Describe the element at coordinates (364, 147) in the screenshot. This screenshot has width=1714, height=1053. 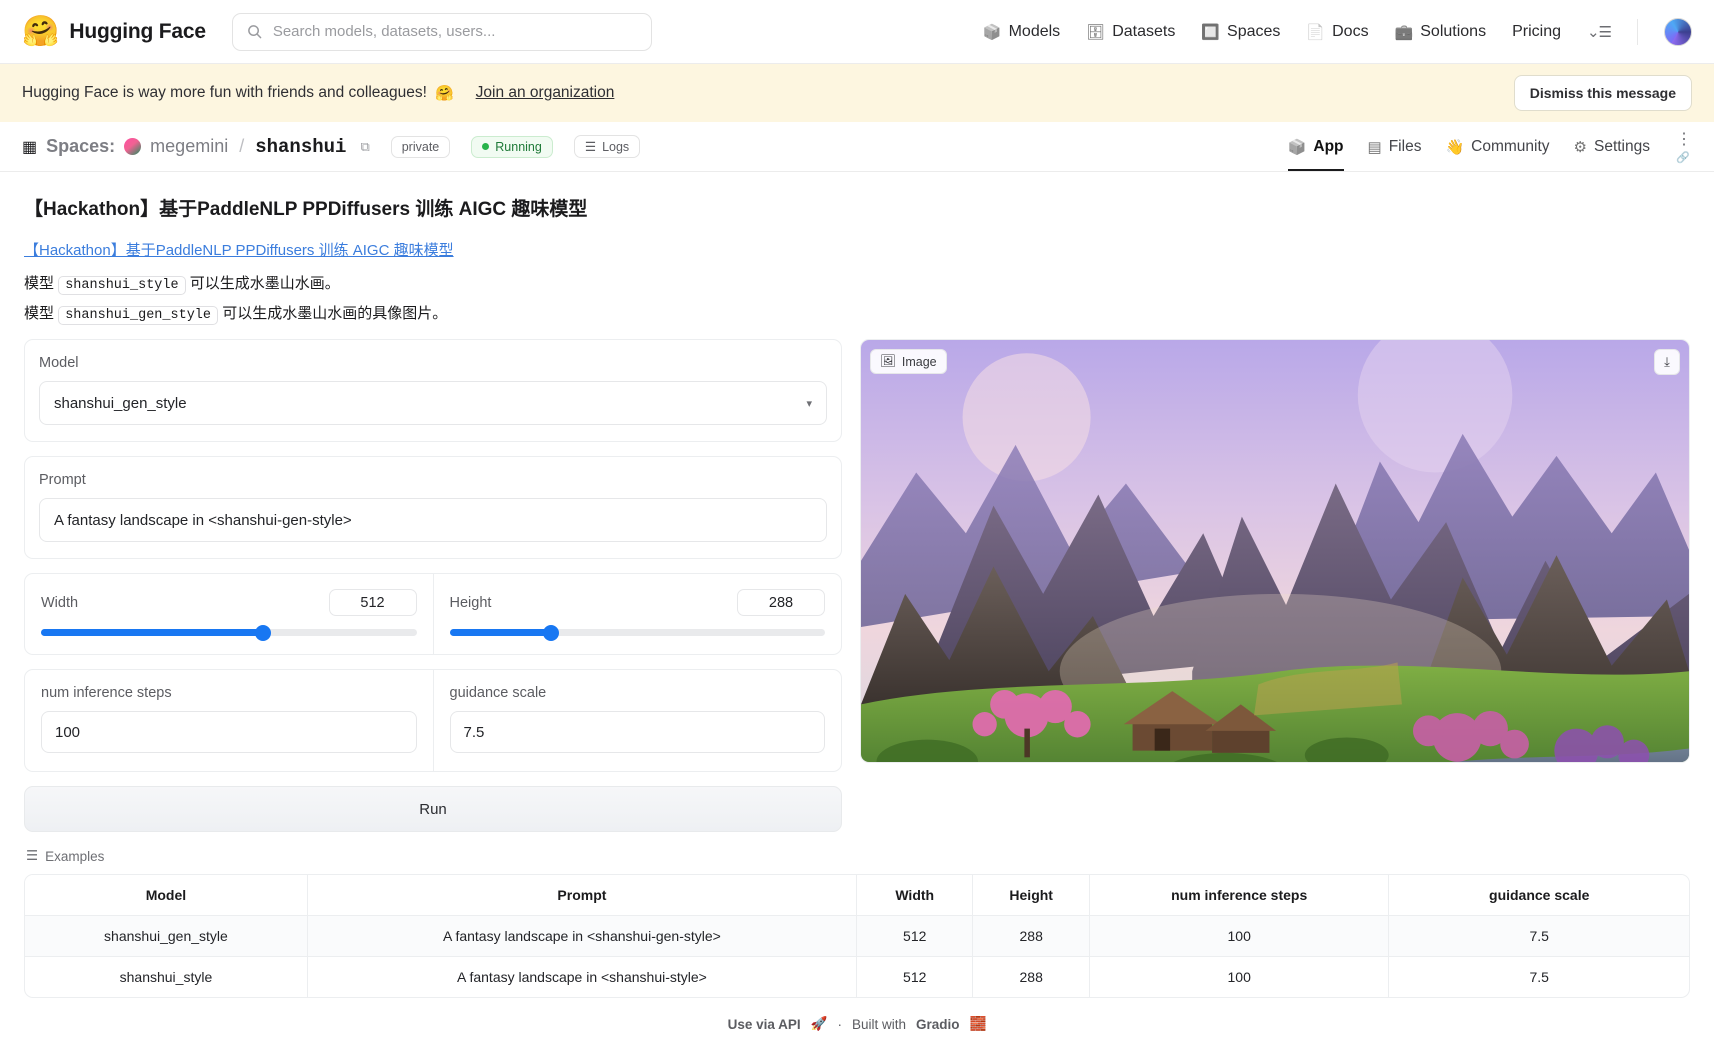
I see `copy-icon: ⧉` at that location.